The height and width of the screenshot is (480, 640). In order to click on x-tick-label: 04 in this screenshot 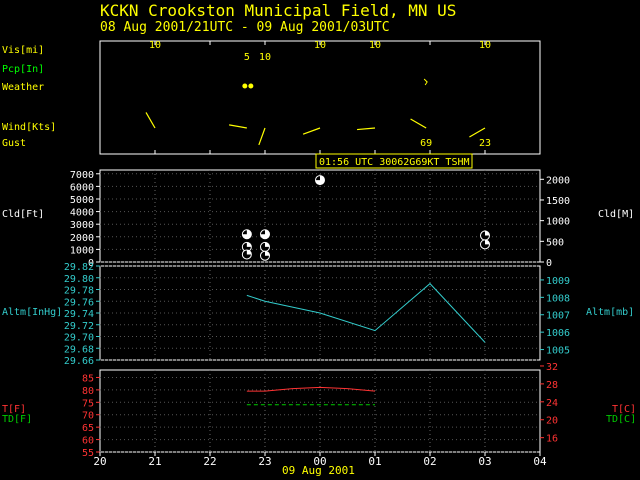, I will do `click(540, 461)`.